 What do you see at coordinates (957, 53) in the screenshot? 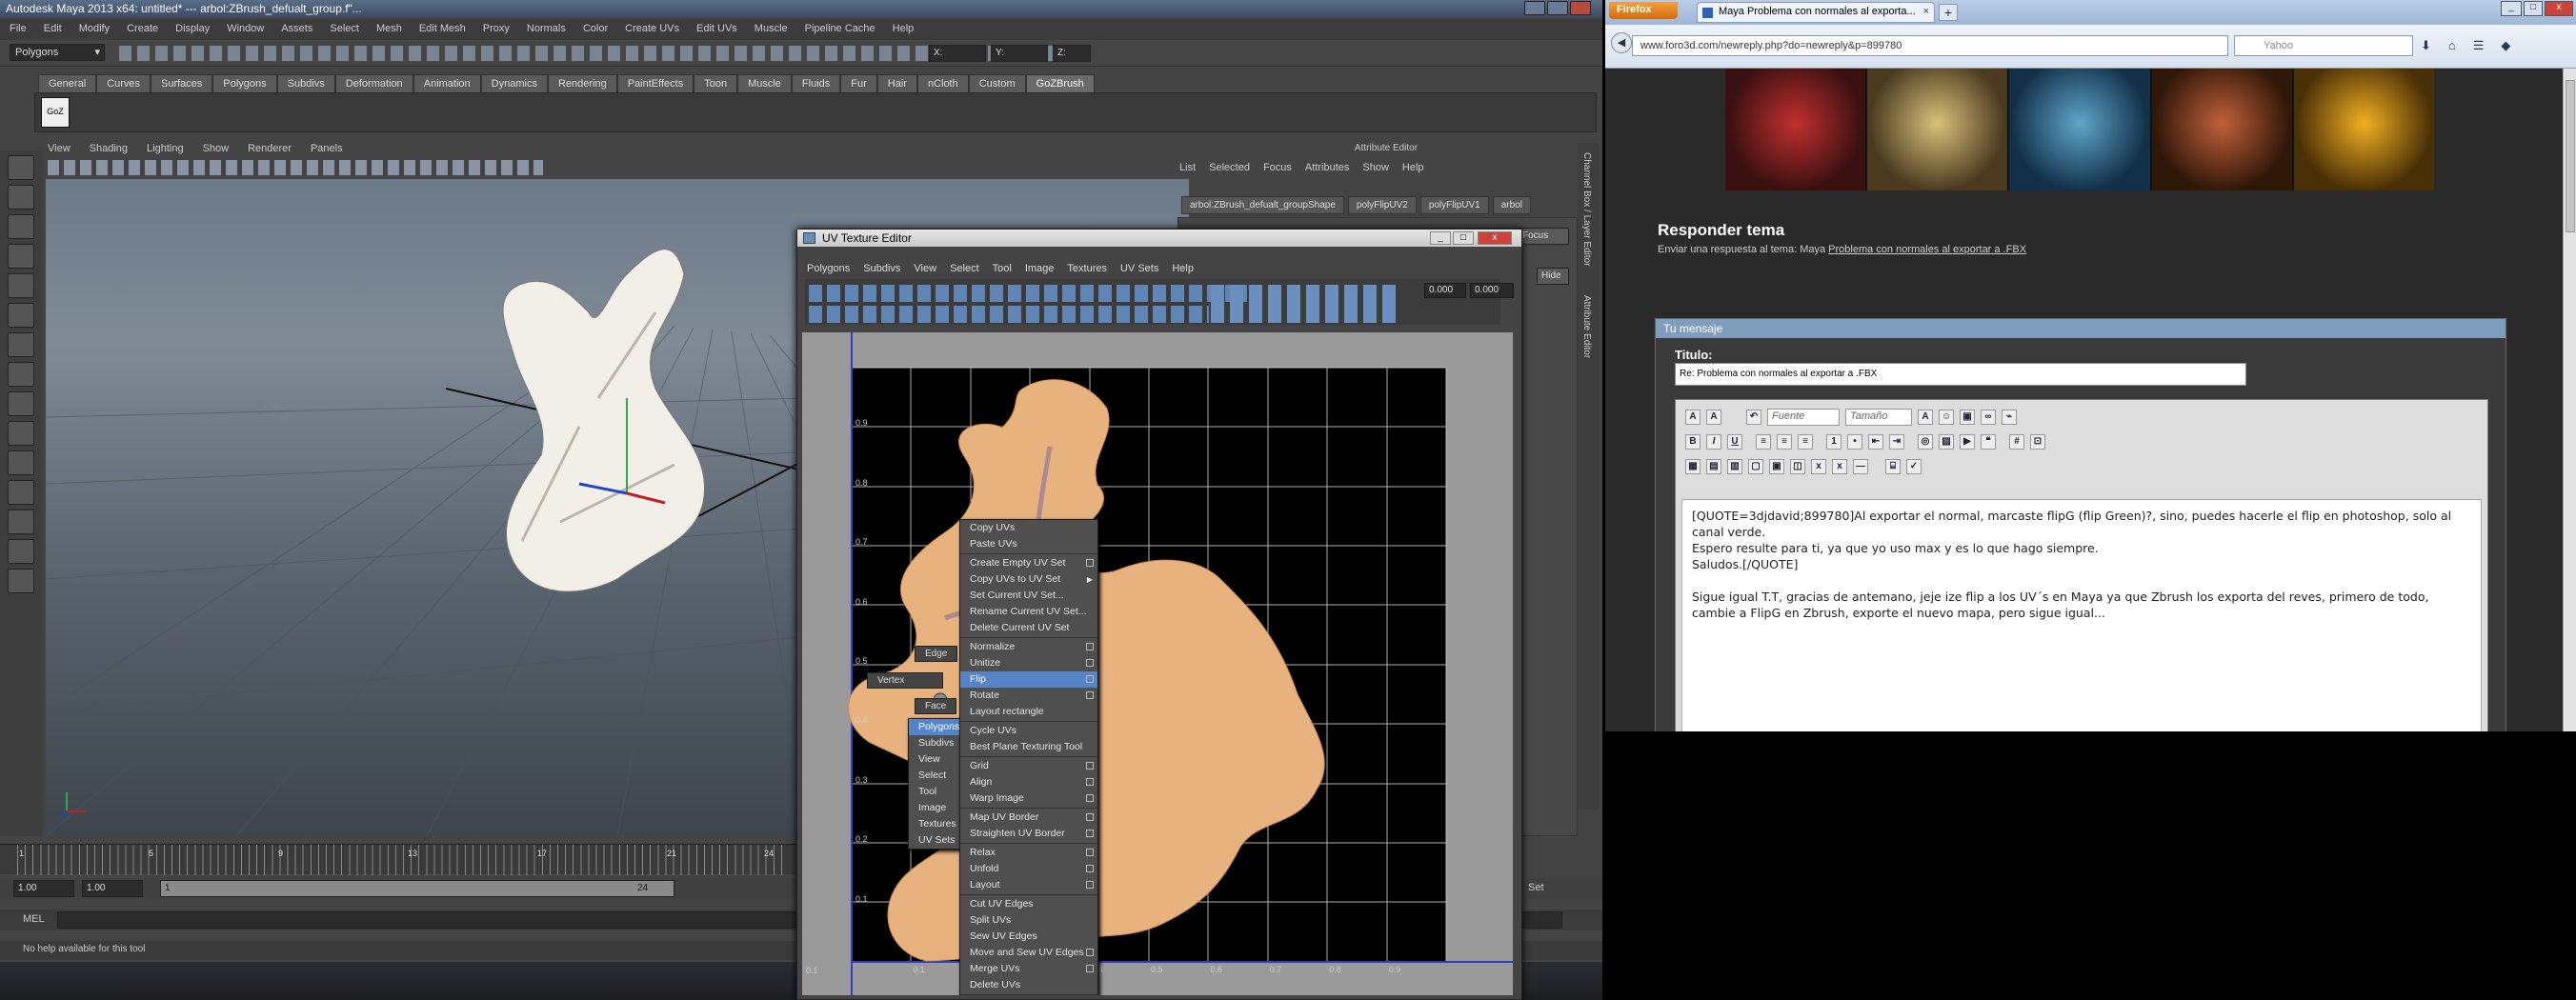
I see `x-field: X:` at bounding box center [957, 53].